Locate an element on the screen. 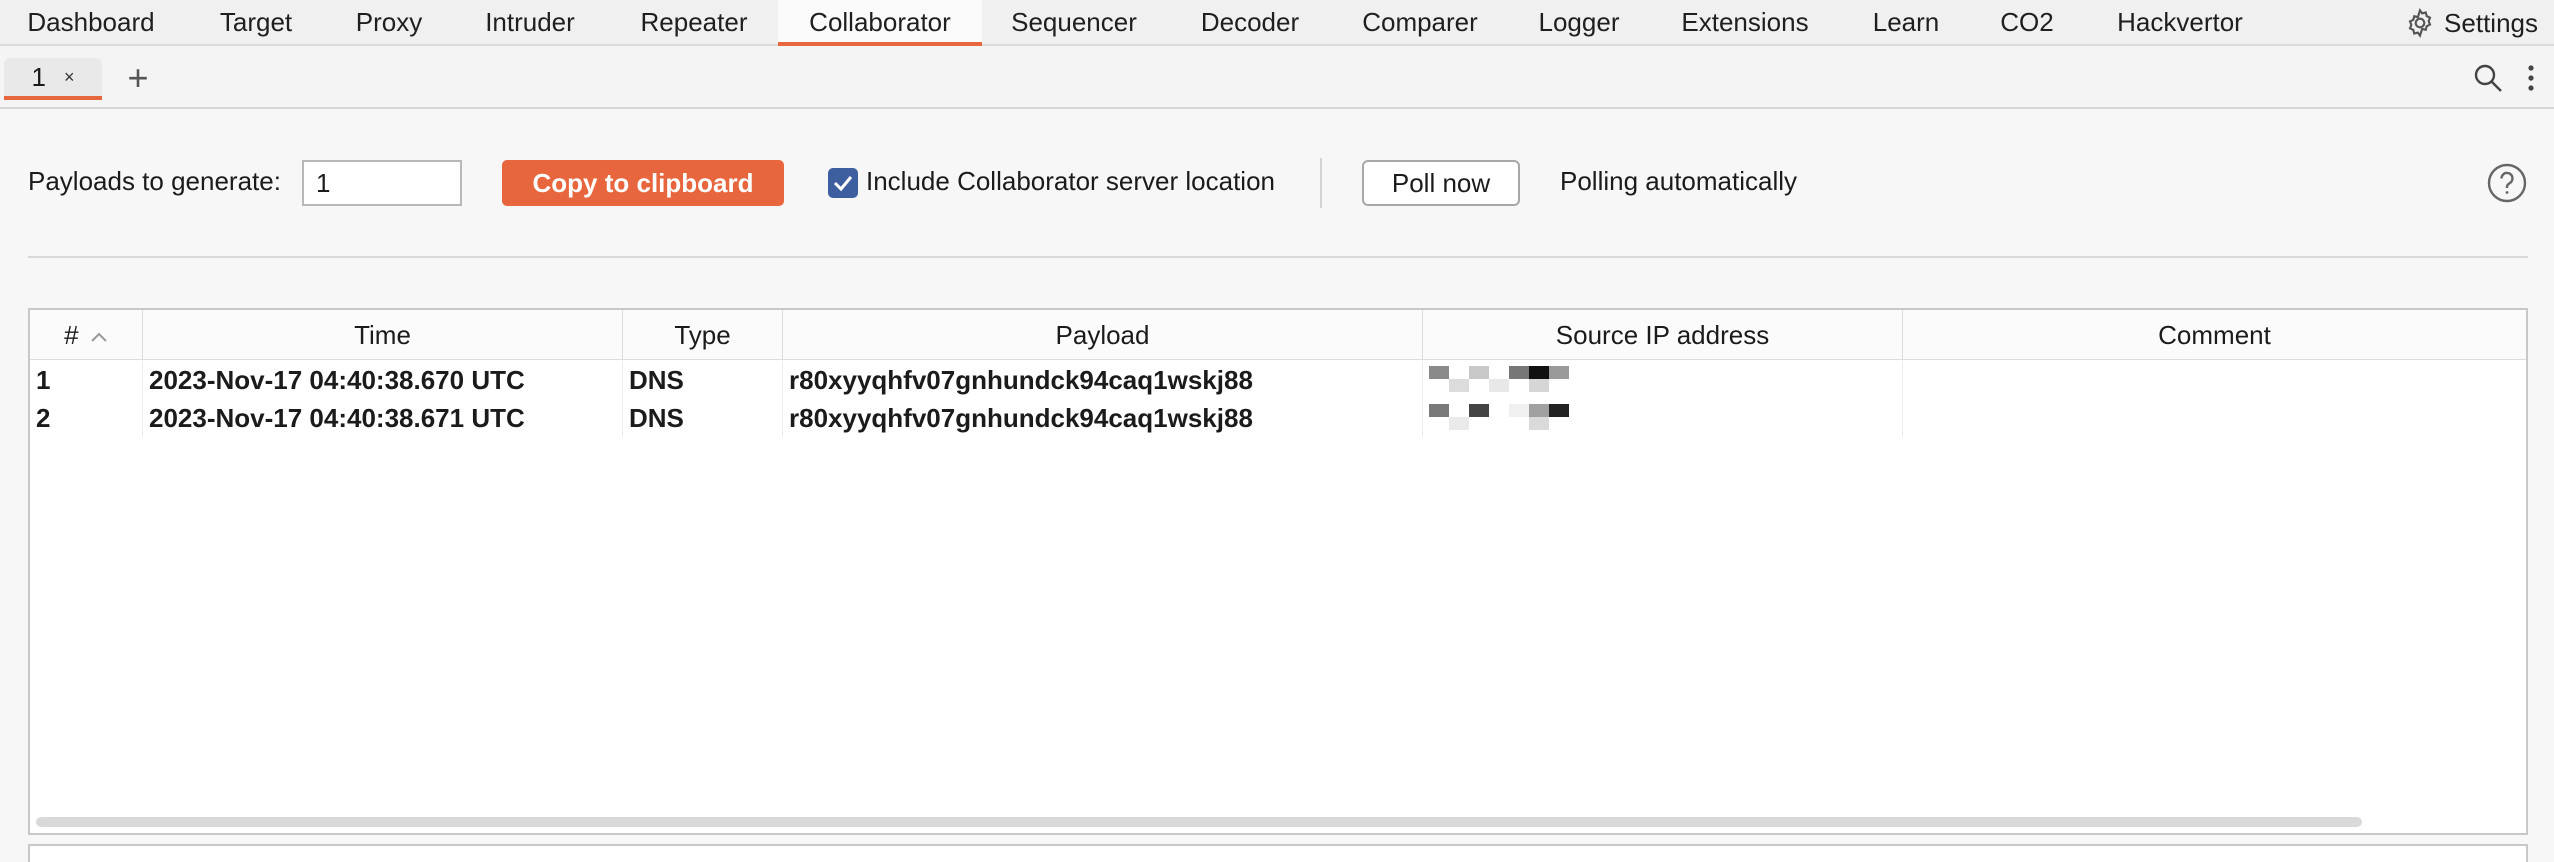 Image resolution: width=2554 pixels, height=862 pixels. search-icon is located at coordinates (2488, 78).